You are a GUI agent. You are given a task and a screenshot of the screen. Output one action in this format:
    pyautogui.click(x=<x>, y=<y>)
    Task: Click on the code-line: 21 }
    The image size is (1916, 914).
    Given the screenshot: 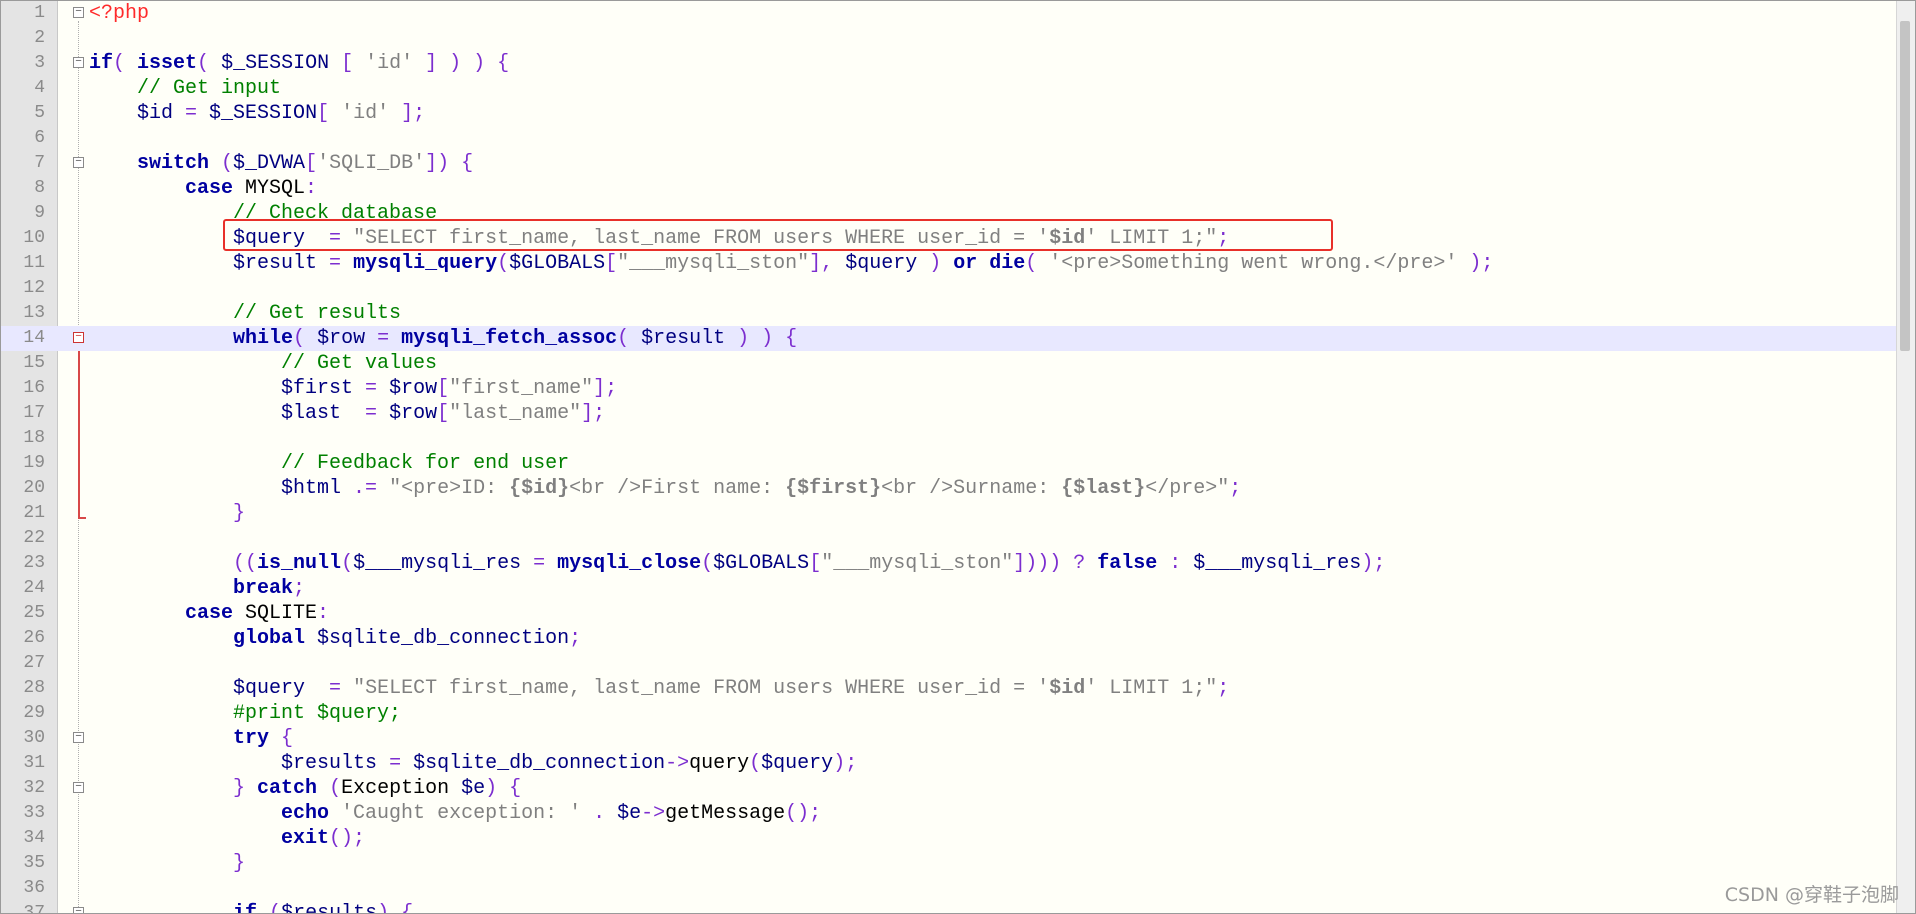 What is the action you would take?
    pyautogui.click(x=949, y=513)
    